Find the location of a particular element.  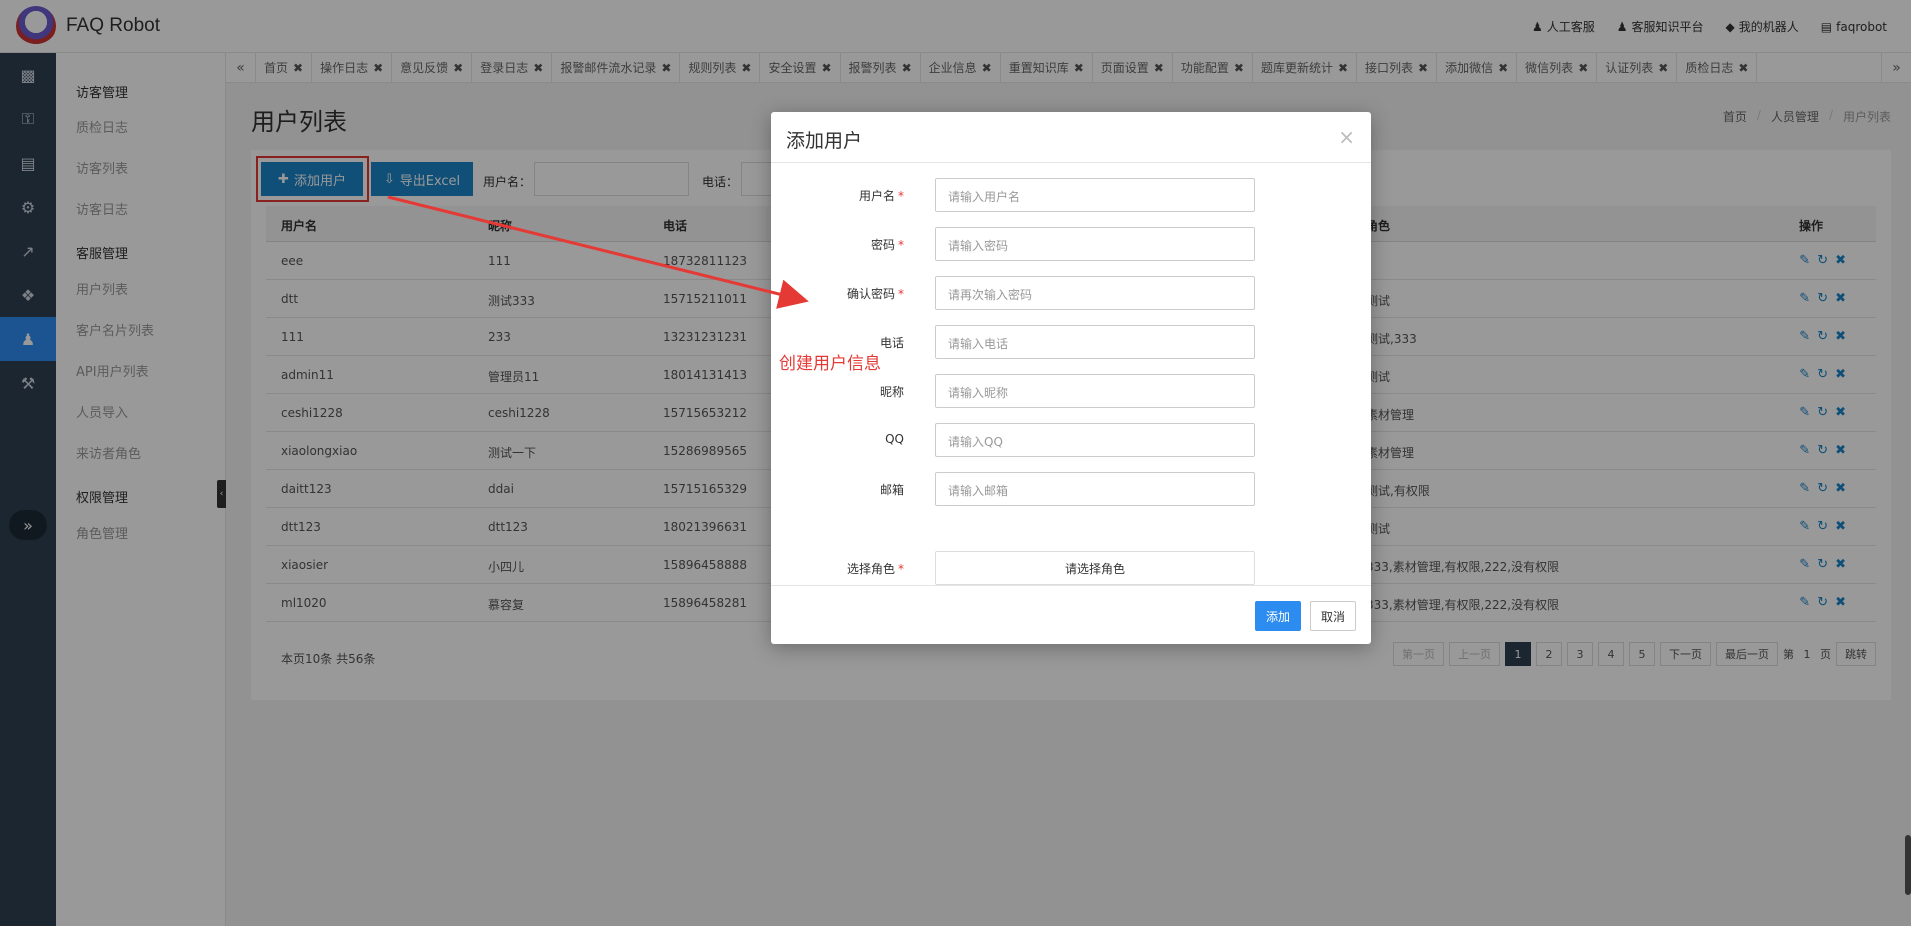

dialog-footer: 添加 取消 is located at coordinates (1071, 614).